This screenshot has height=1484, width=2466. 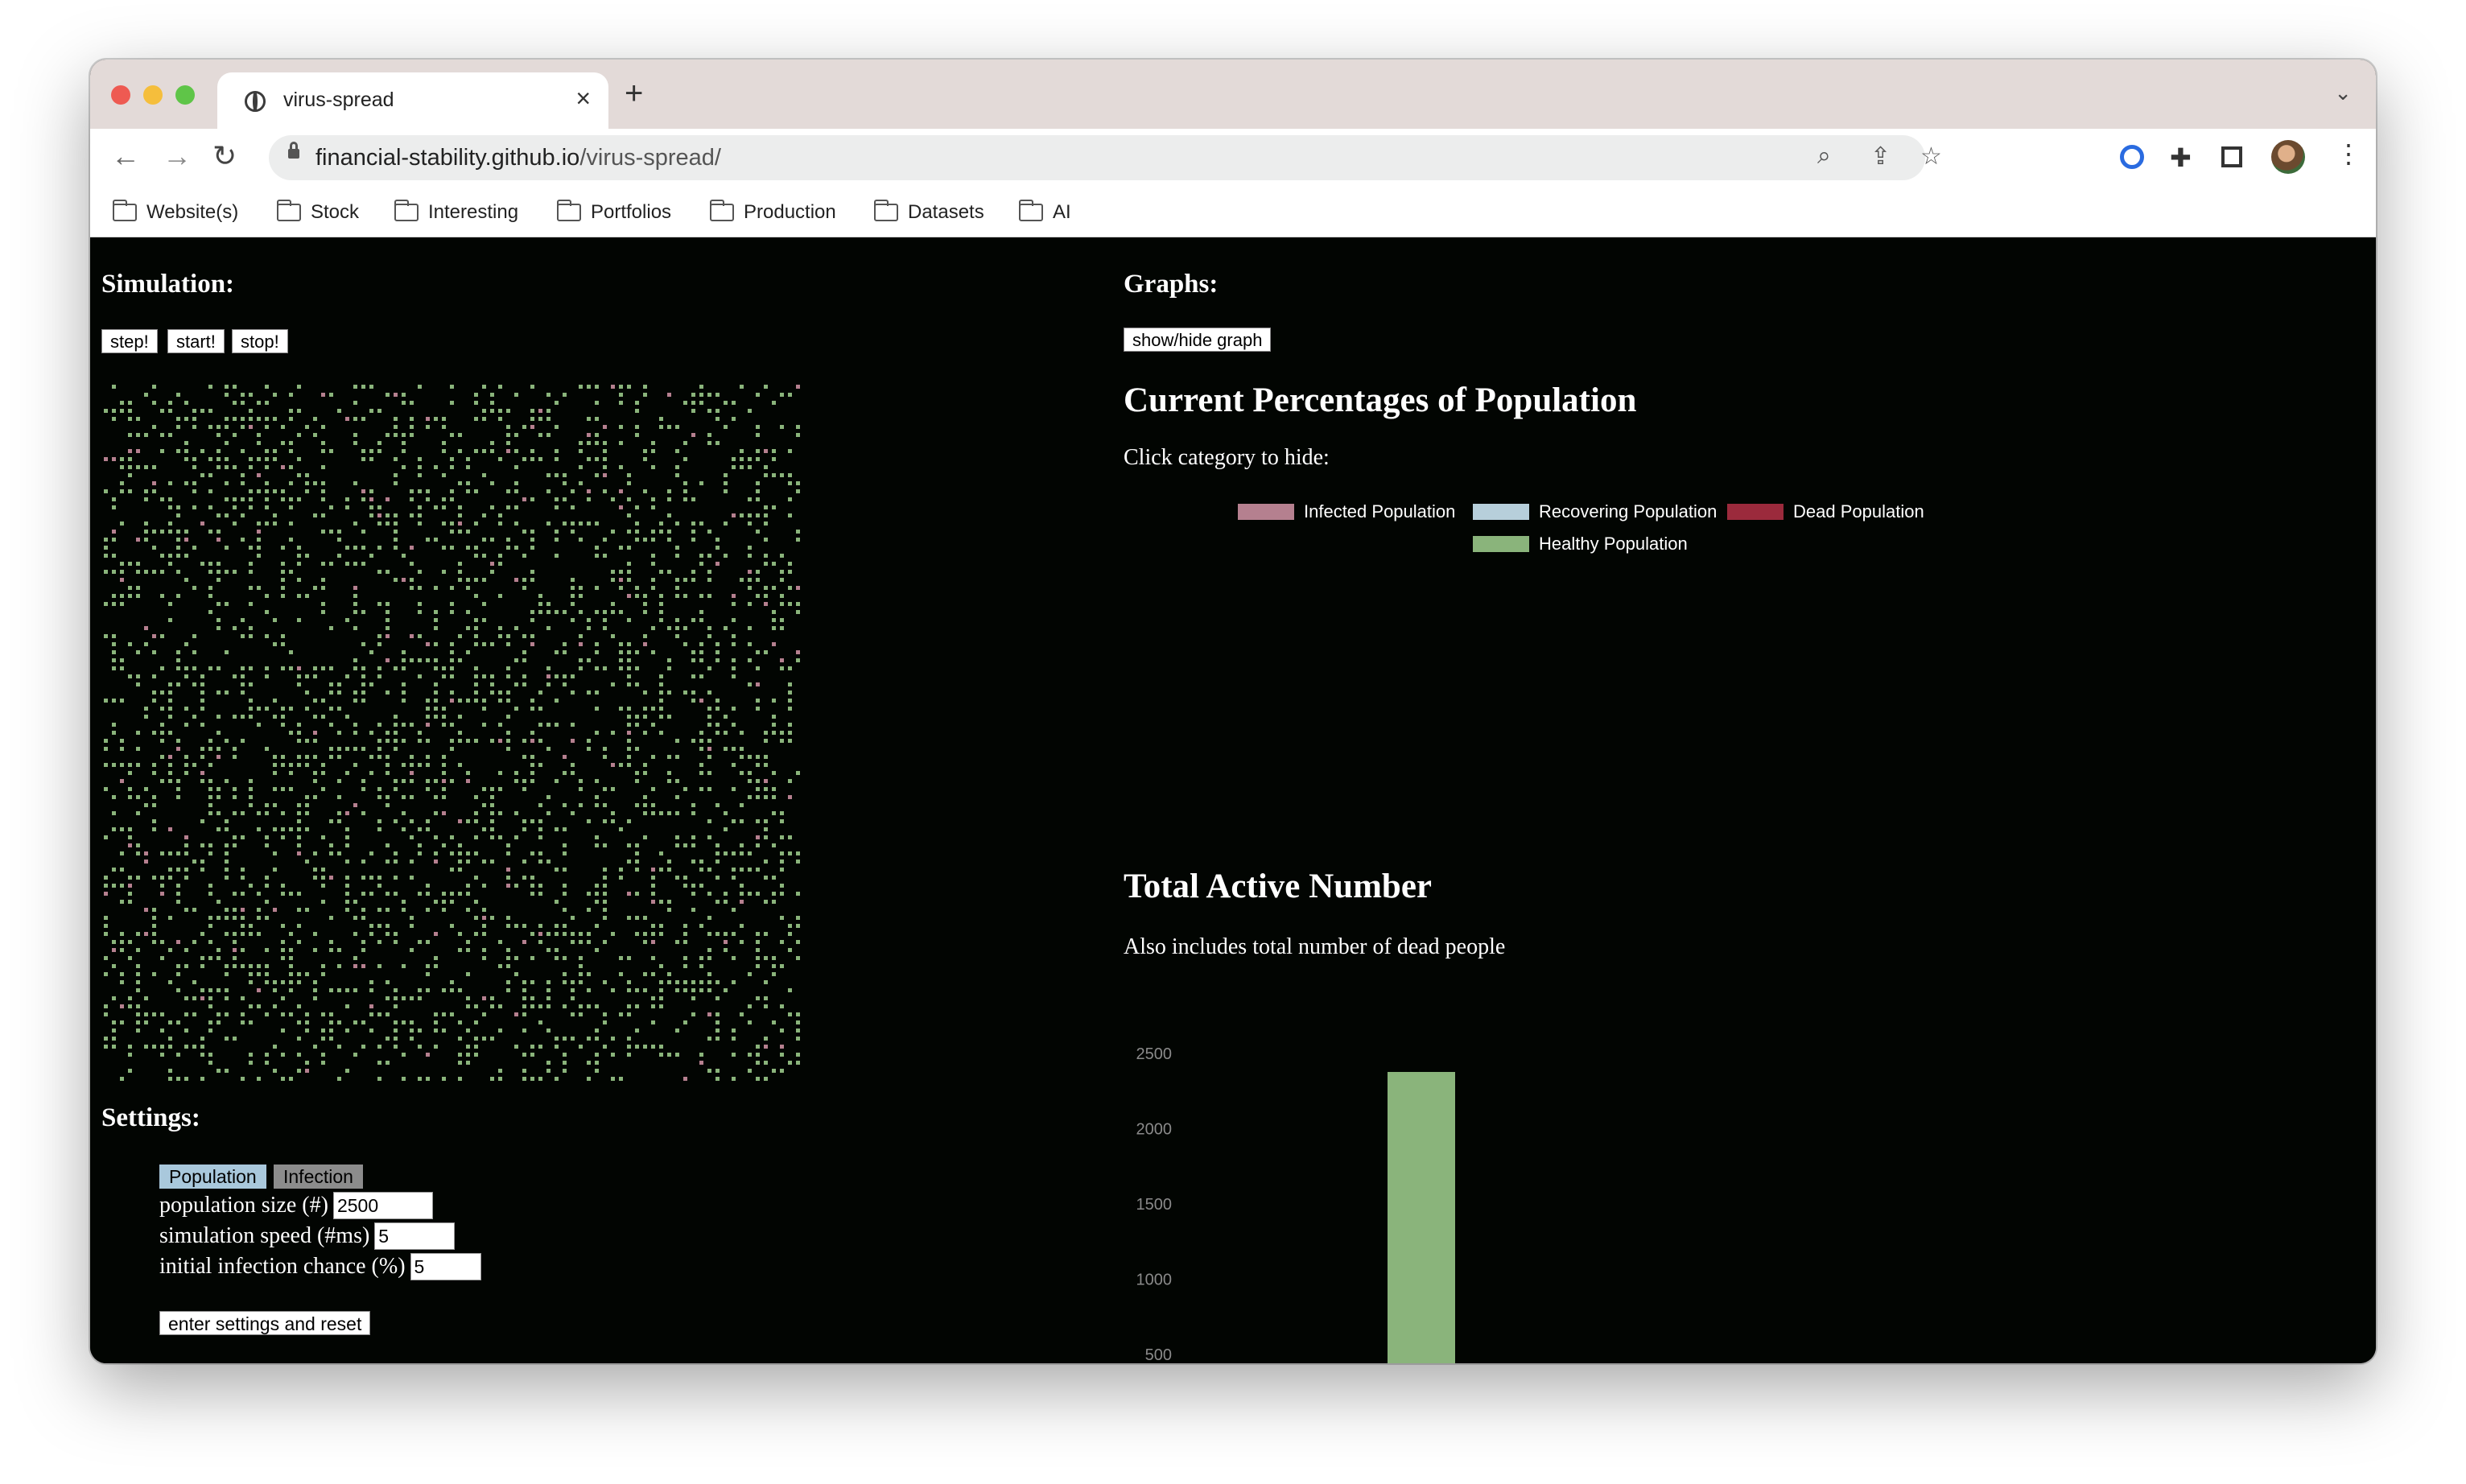 What do you see at coordinates (383, 1205) in the screenshot?
I see `population-size-input` at bounding box center [383, 1205].